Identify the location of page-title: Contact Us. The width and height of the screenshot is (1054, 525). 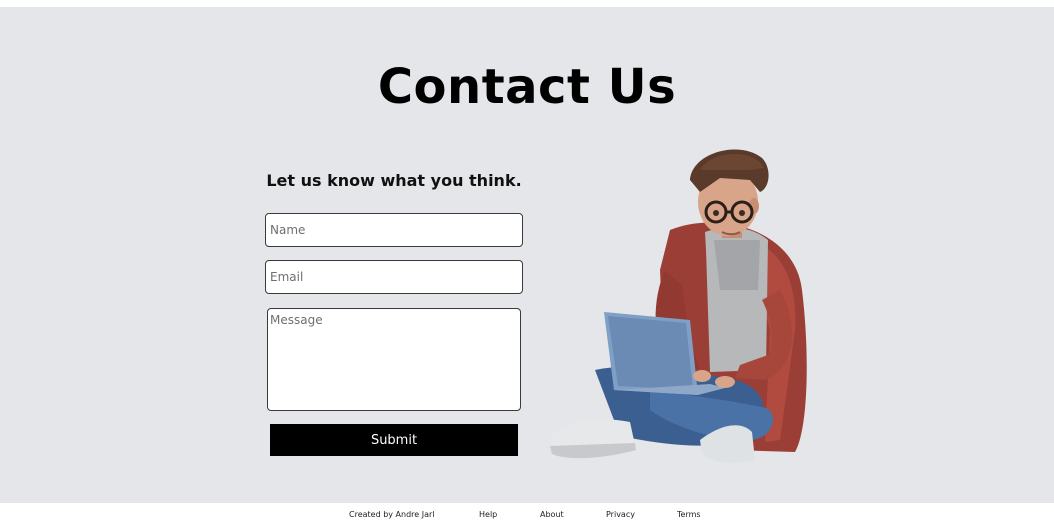
(527, 87).